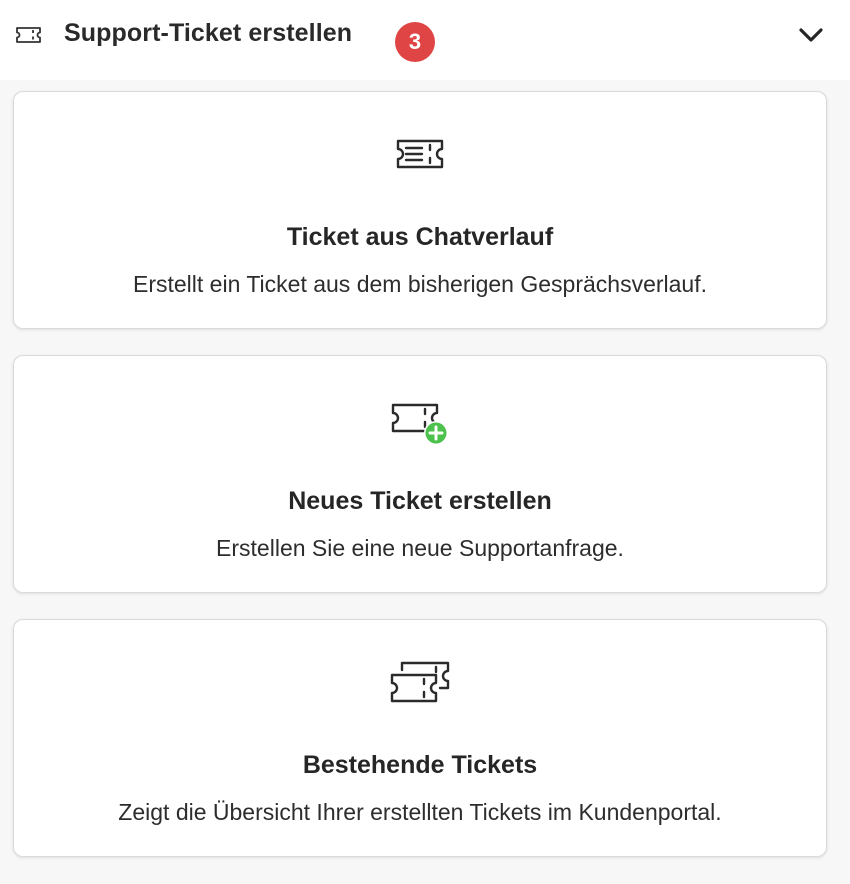 The image size is (850, 884). I want to click on card-description: Erstellen Sie eine neue Supportanfrage., so click(420, 548).